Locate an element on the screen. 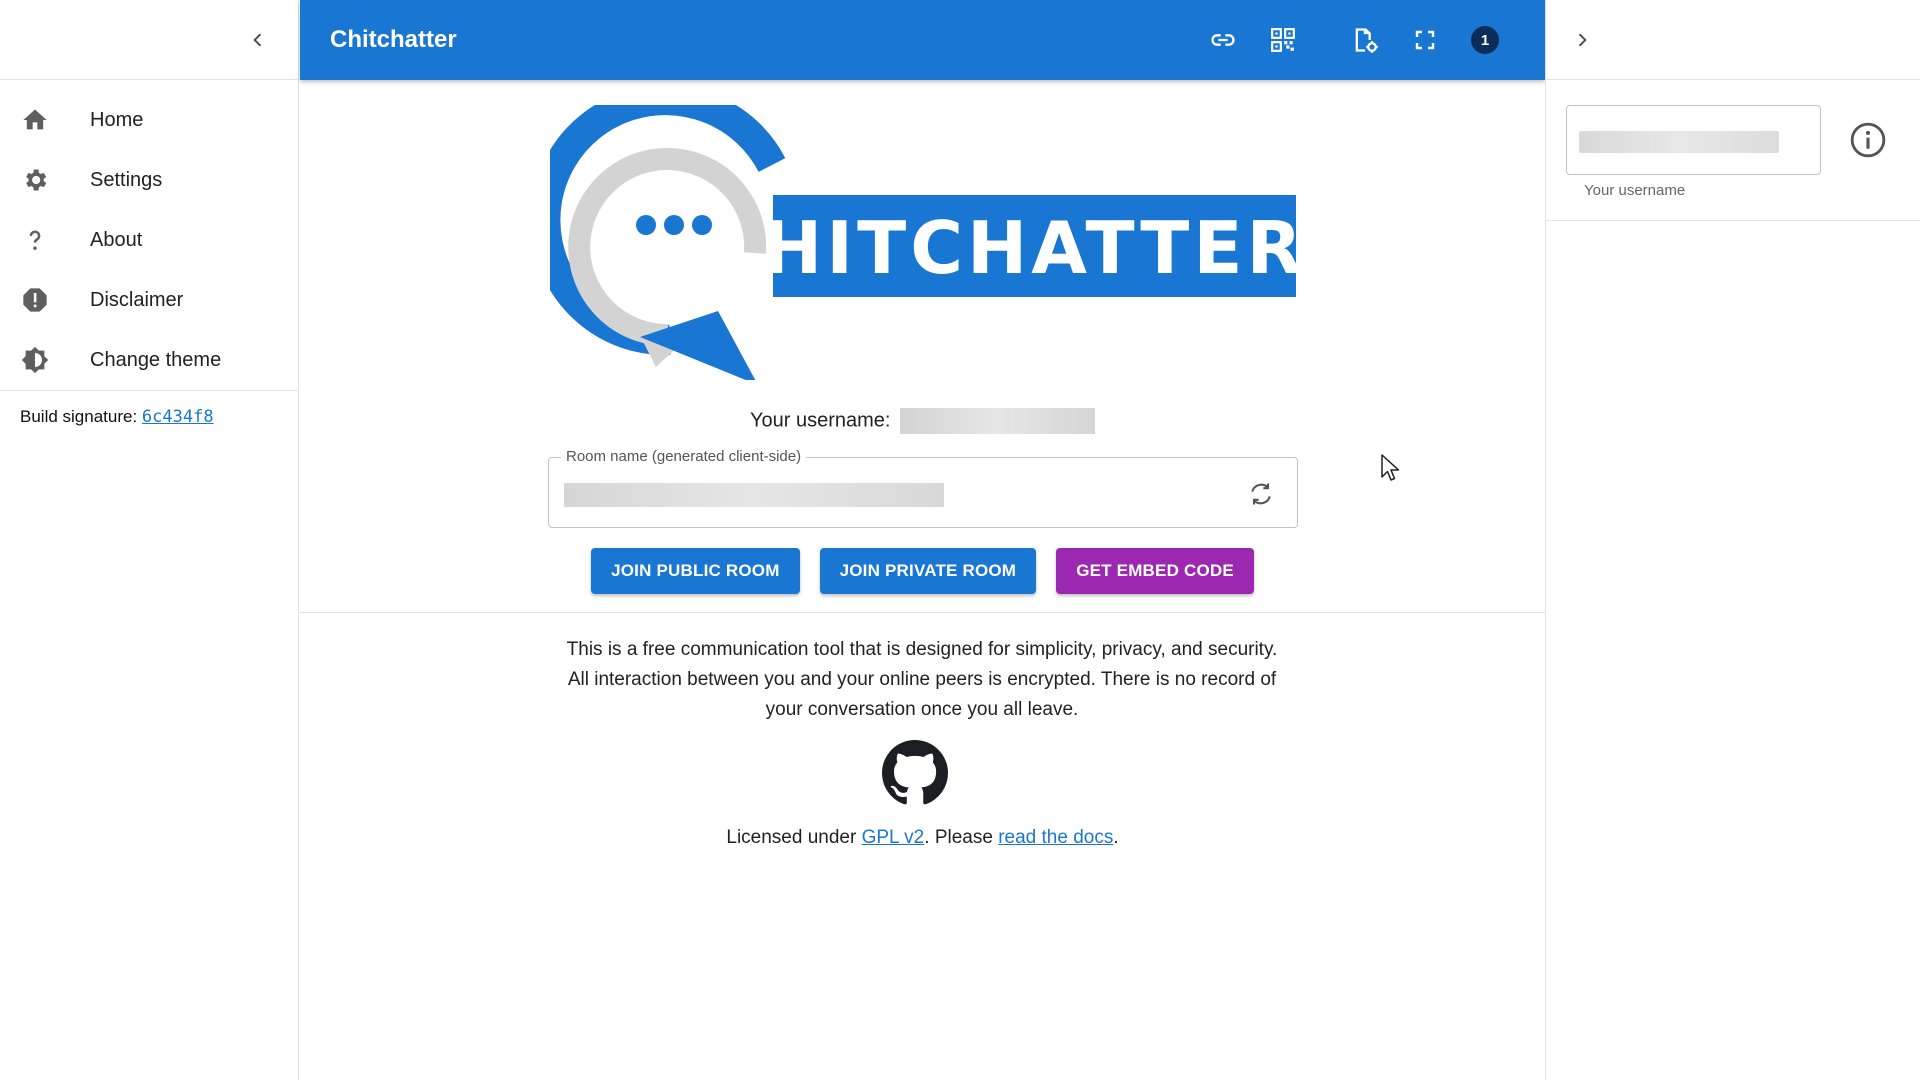 The width and height of the screenshot is (1920, 1080). room-name-field: Room name (generated client-side) is located at coordinates (923, 488).